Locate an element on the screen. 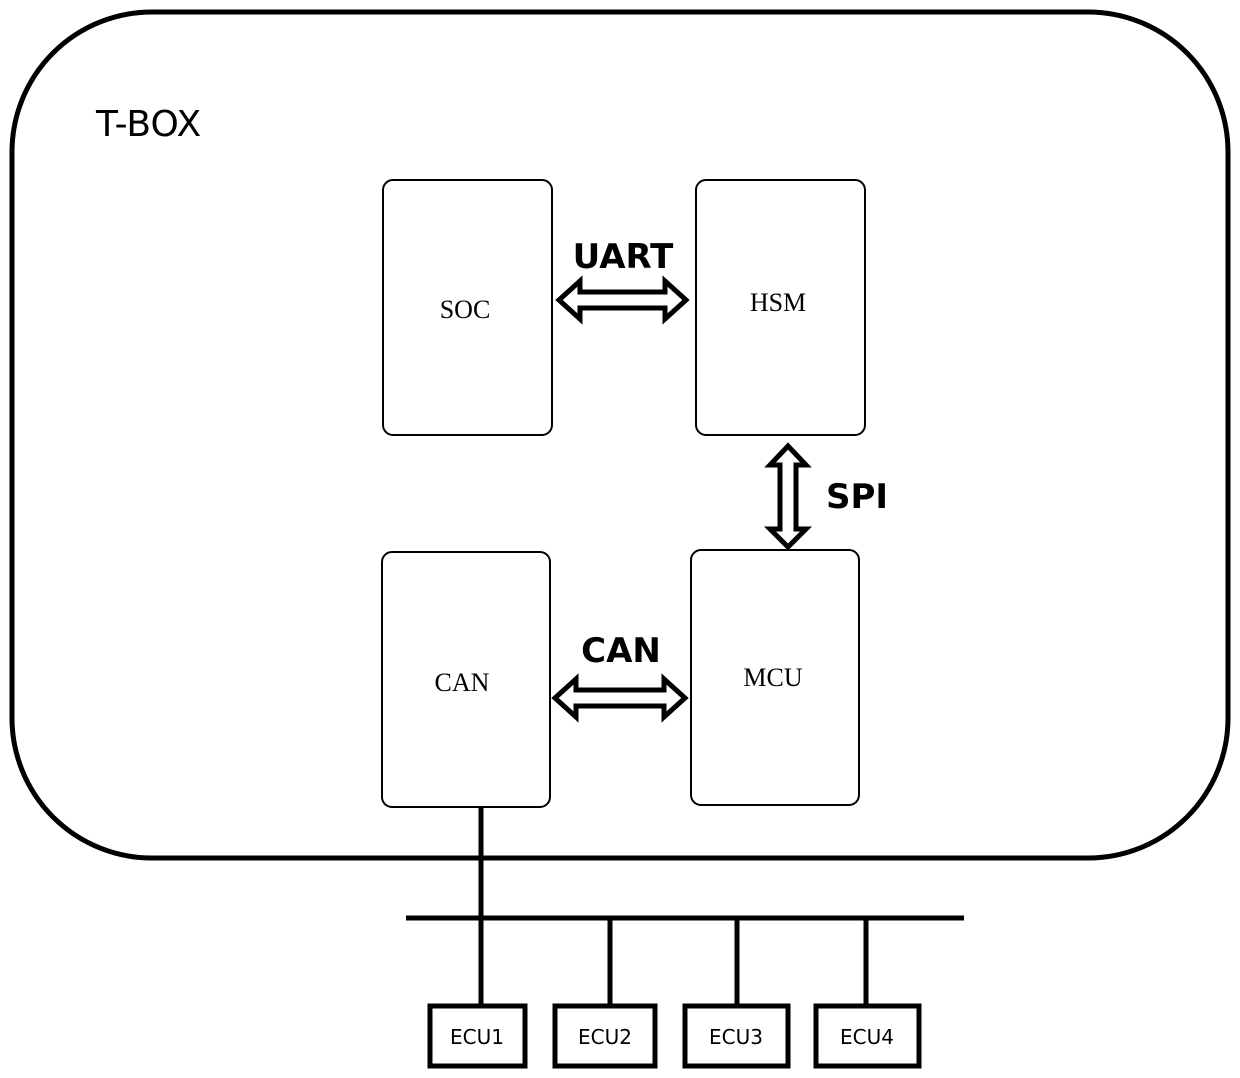 Image resolution: width=1240 pixels, height=1078 pixels. uart-double-arrow-icon is located at coordinates (622, 300).